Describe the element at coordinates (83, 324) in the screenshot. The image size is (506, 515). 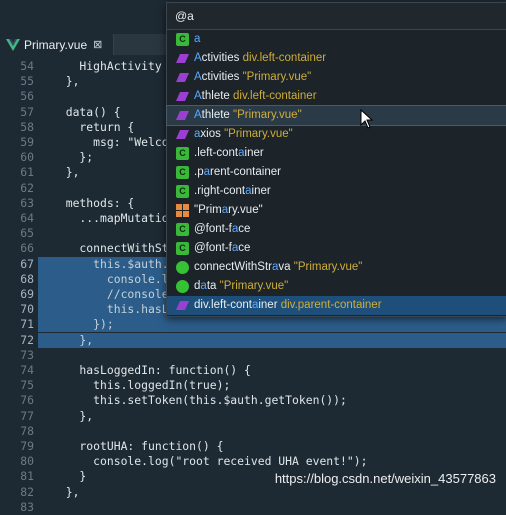
I see `code-text: });` at that location.